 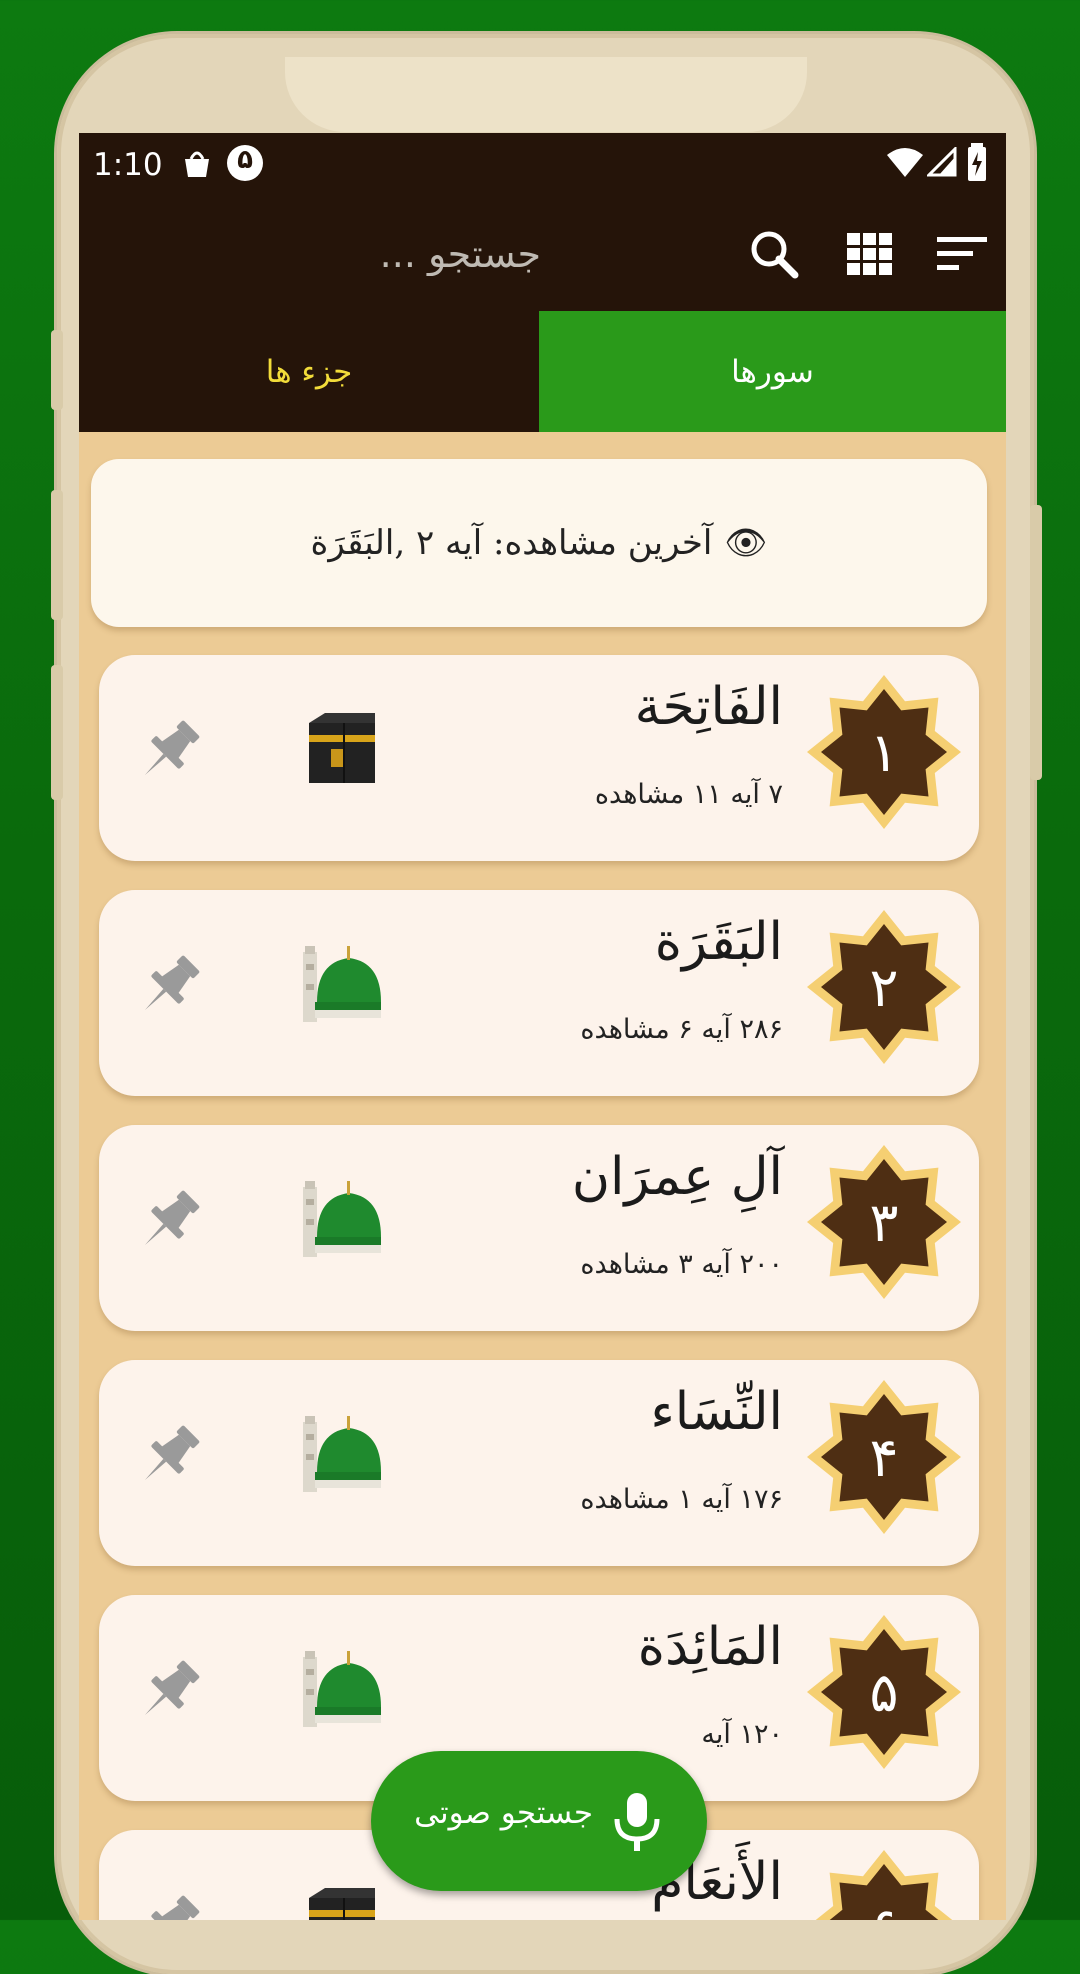 I want to click on surah-number: ۴, so click(x=884, y=1457).